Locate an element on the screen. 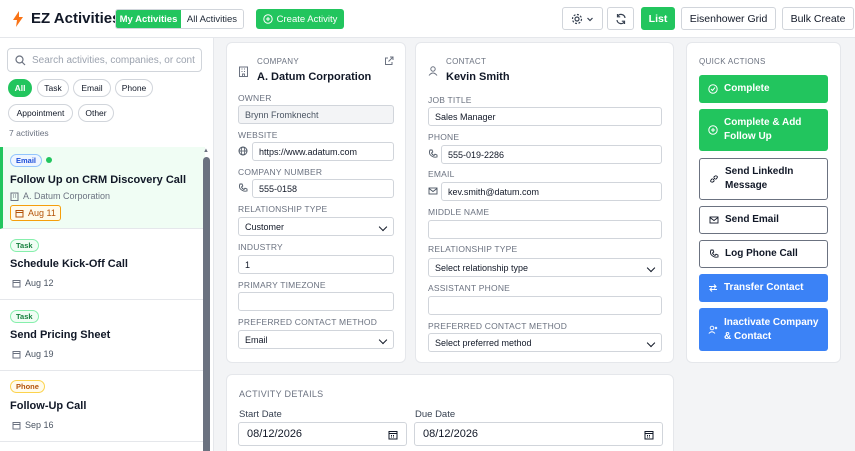 This screenshot has width=855, height=451. relationship-type-select: Customer is located at coordinates (316, 226).